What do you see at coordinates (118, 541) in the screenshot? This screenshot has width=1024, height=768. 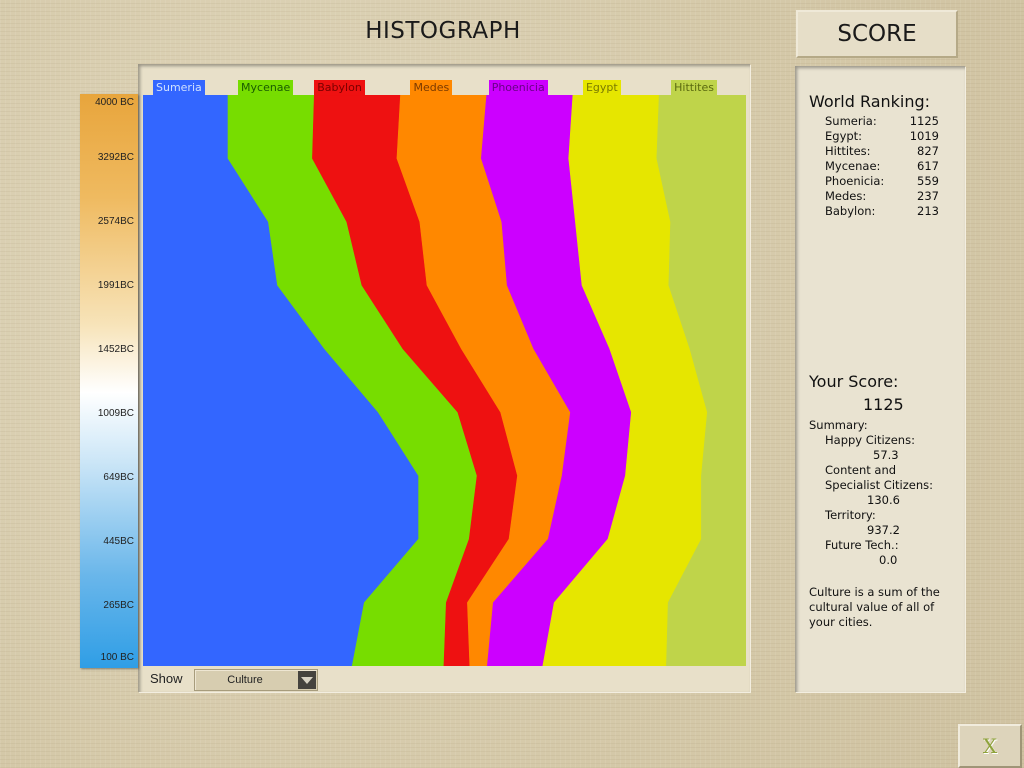 I see `timeline-tick: 445BC` at bounding box center [118, 541].